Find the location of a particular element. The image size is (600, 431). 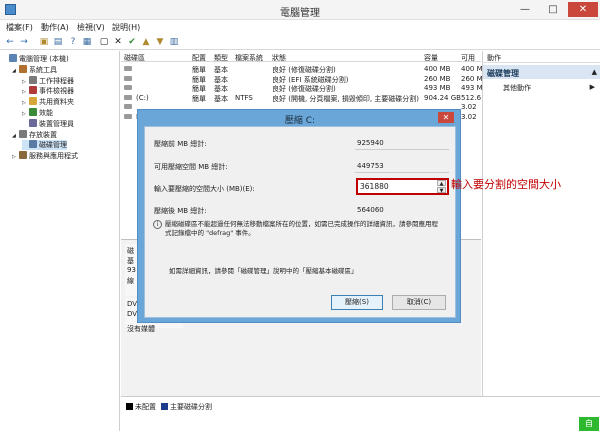

spin-down-icon: ▼ is located at coordinates (441, 190).